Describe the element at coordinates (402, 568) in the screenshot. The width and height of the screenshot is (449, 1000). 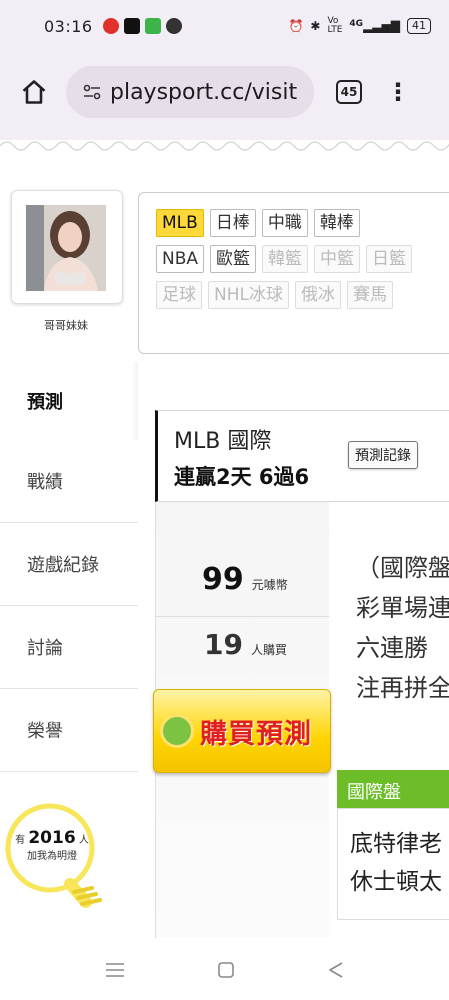
I see `description-line: （國際盤` at that location.